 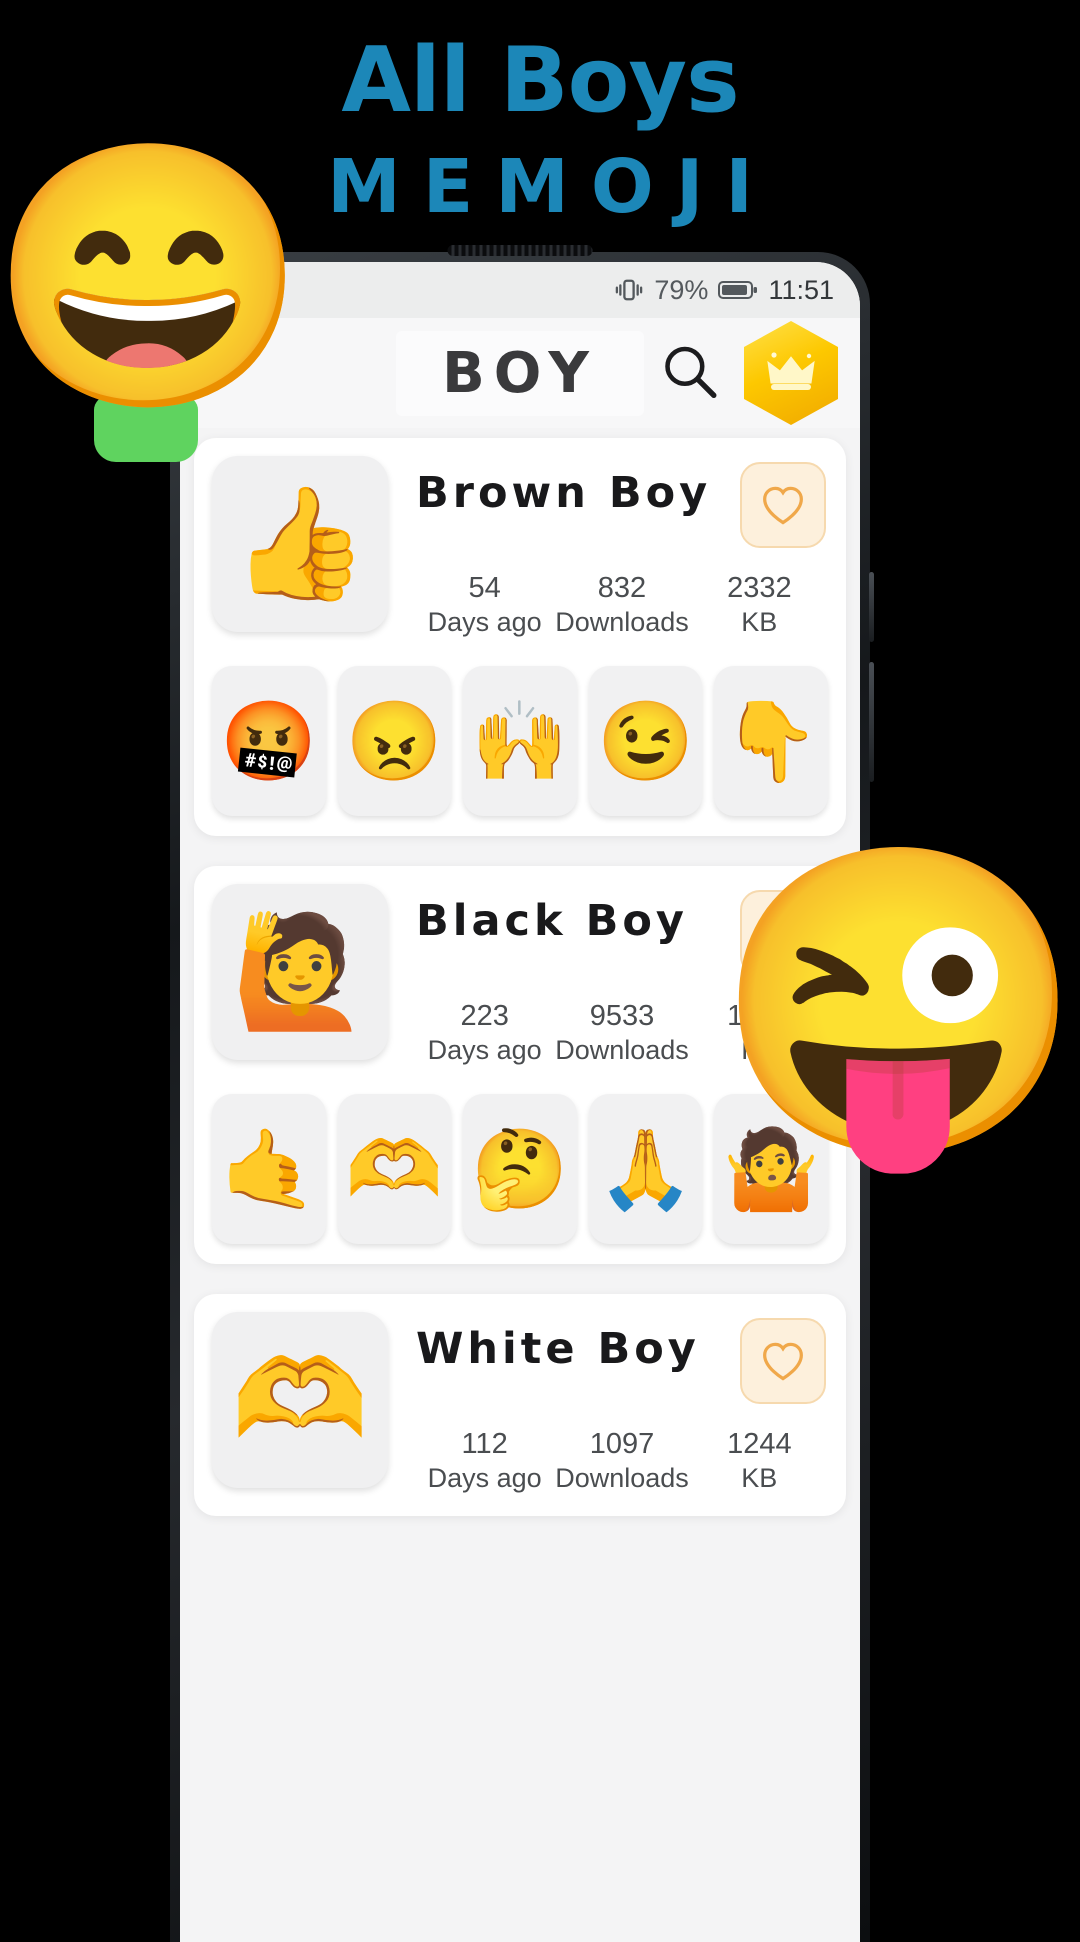 What do you see at coordinates (621, 1033) in the screenshot?
I see `stat-item: 9533 Downloads` at bounding box center [621, 1033].